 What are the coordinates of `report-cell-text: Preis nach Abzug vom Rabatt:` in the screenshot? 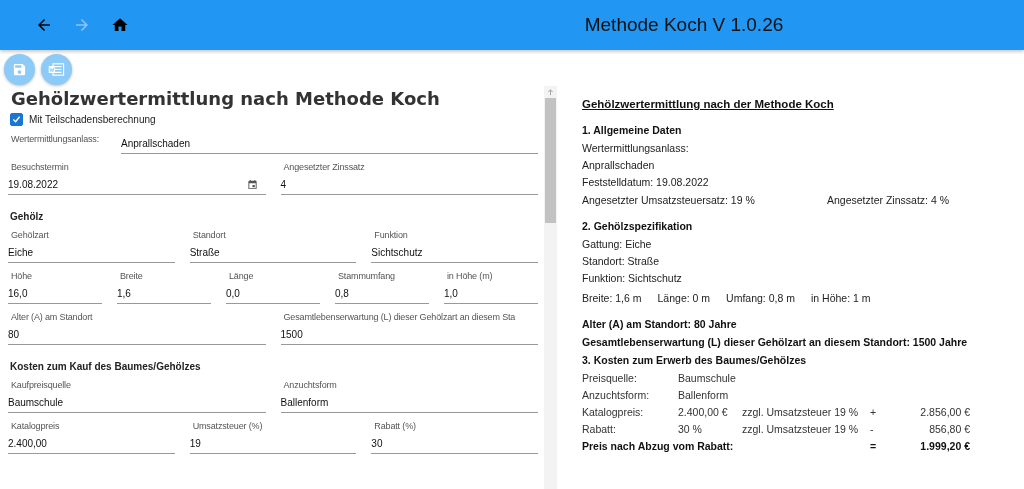 It's located at (658, 446).